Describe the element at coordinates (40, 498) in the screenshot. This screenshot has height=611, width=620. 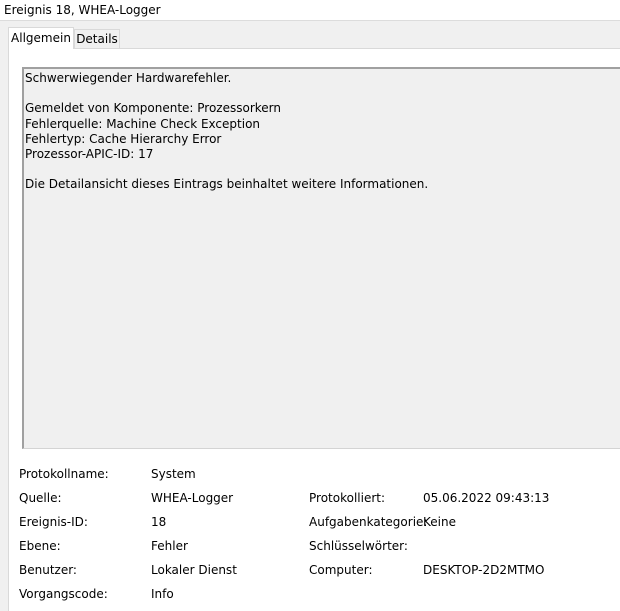
I see `quelle-label: Quelle:` at that location.